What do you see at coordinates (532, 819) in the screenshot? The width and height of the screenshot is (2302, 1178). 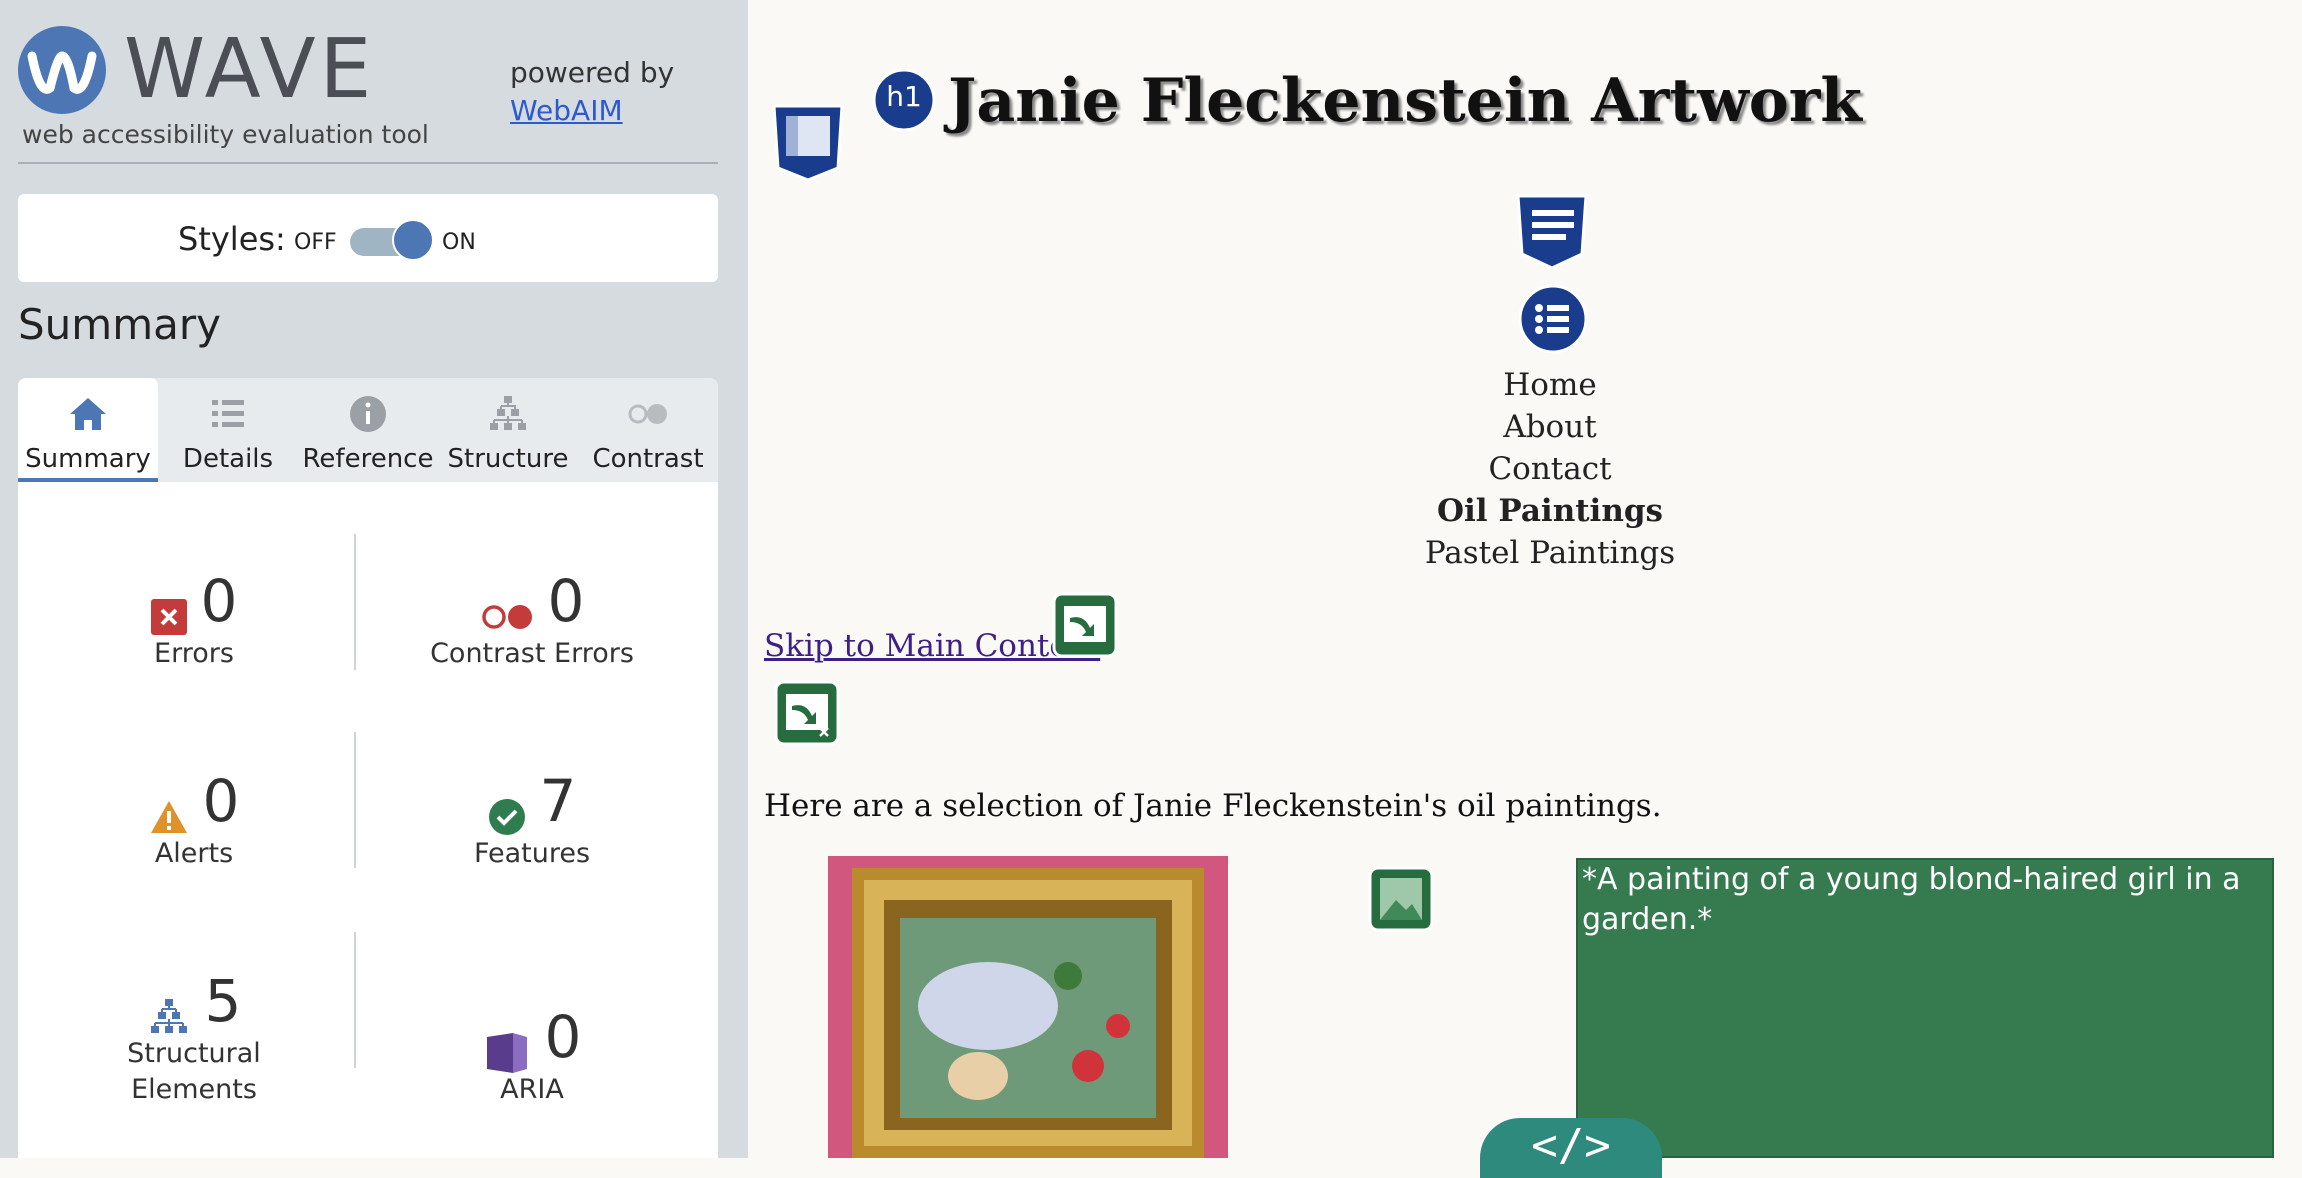 I see `features-stat: 7 Features` at bounding box center [532, 819].